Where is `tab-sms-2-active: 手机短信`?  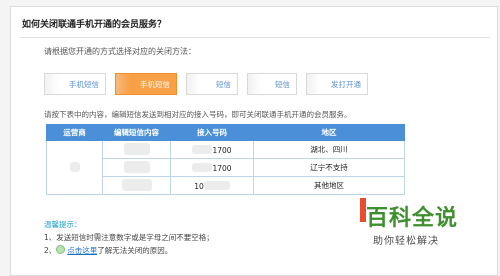 tab-sms-2-active: 手机短信 is located at coordinates (146, 84).